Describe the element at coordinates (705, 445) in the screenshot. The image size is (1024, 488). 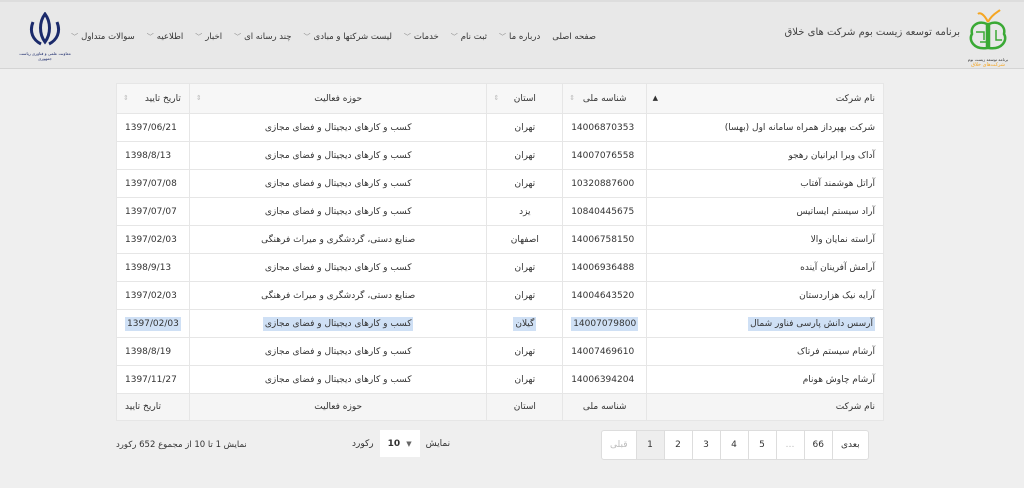
I see `page-button: 3` at that location.